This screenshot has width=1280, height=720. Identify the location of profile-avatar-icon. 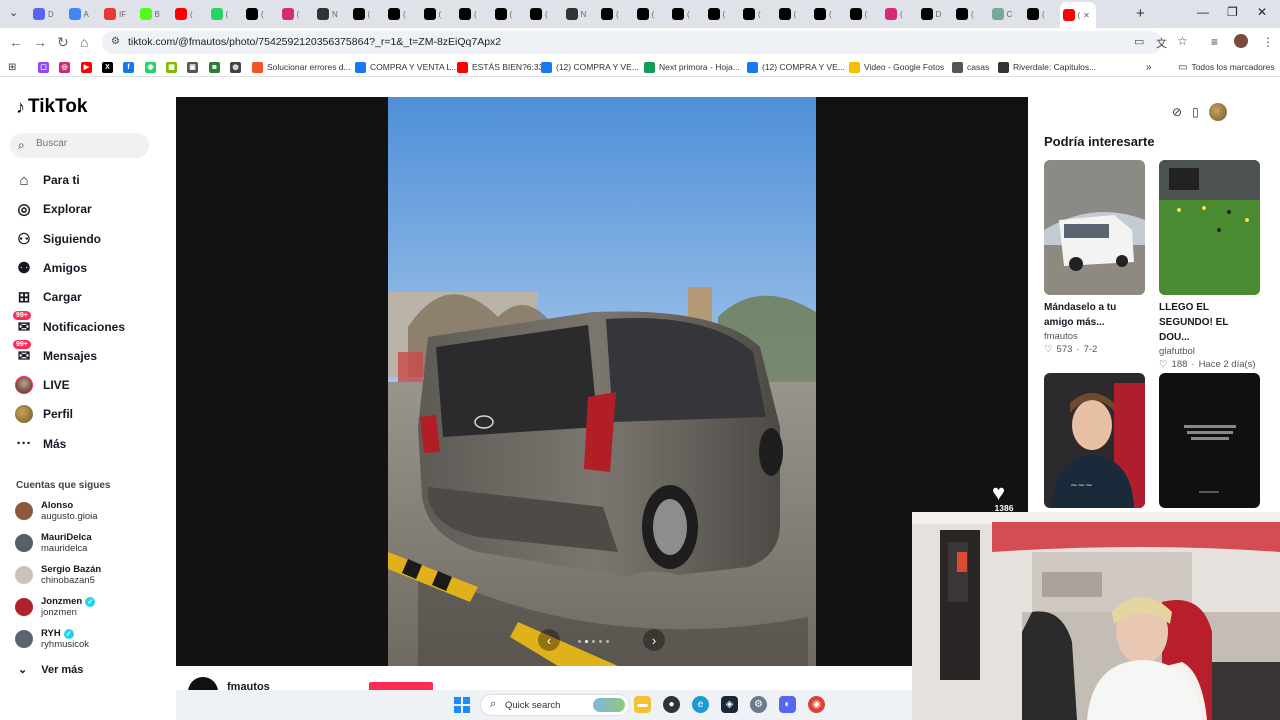
(1241, 41).